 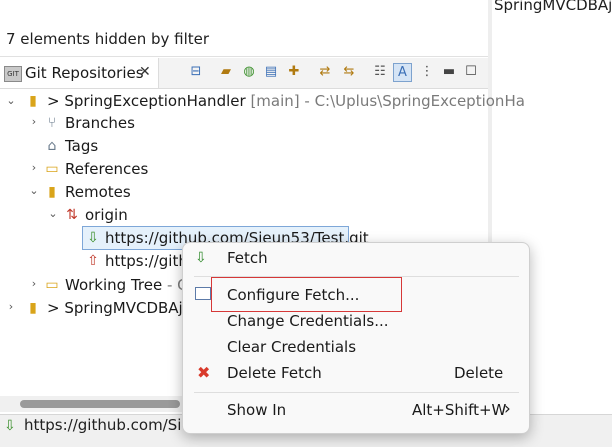 I want to click on right-pane-title: SpringMVCDBAjax, so click(x=553, y=7).